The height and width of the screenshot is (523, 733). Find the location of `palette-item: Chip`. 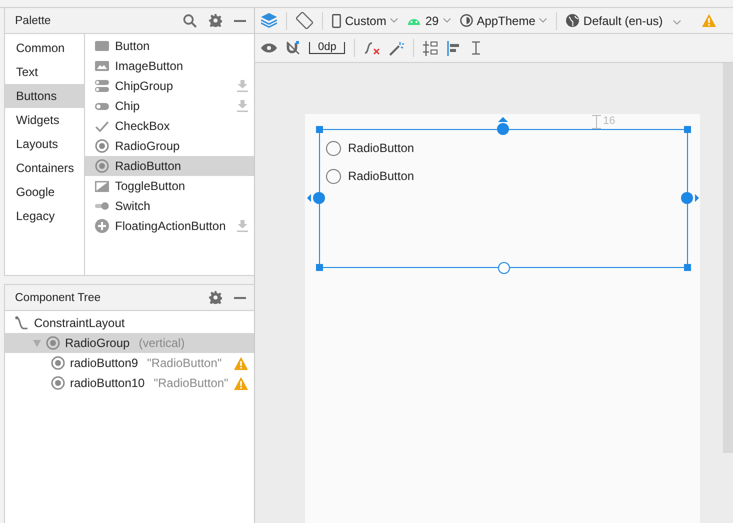

palette-item: Chip is located at coordinates (169, 106).